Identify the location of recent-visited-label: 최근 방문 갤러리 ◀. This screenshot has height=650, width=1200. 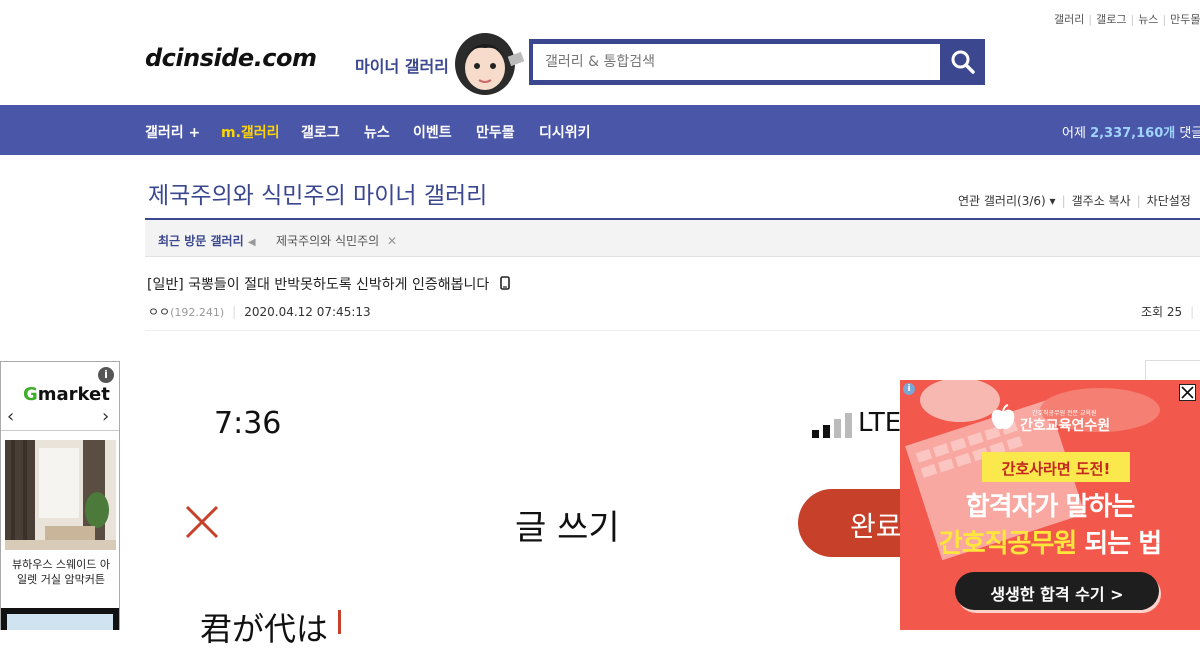
(207, 240).